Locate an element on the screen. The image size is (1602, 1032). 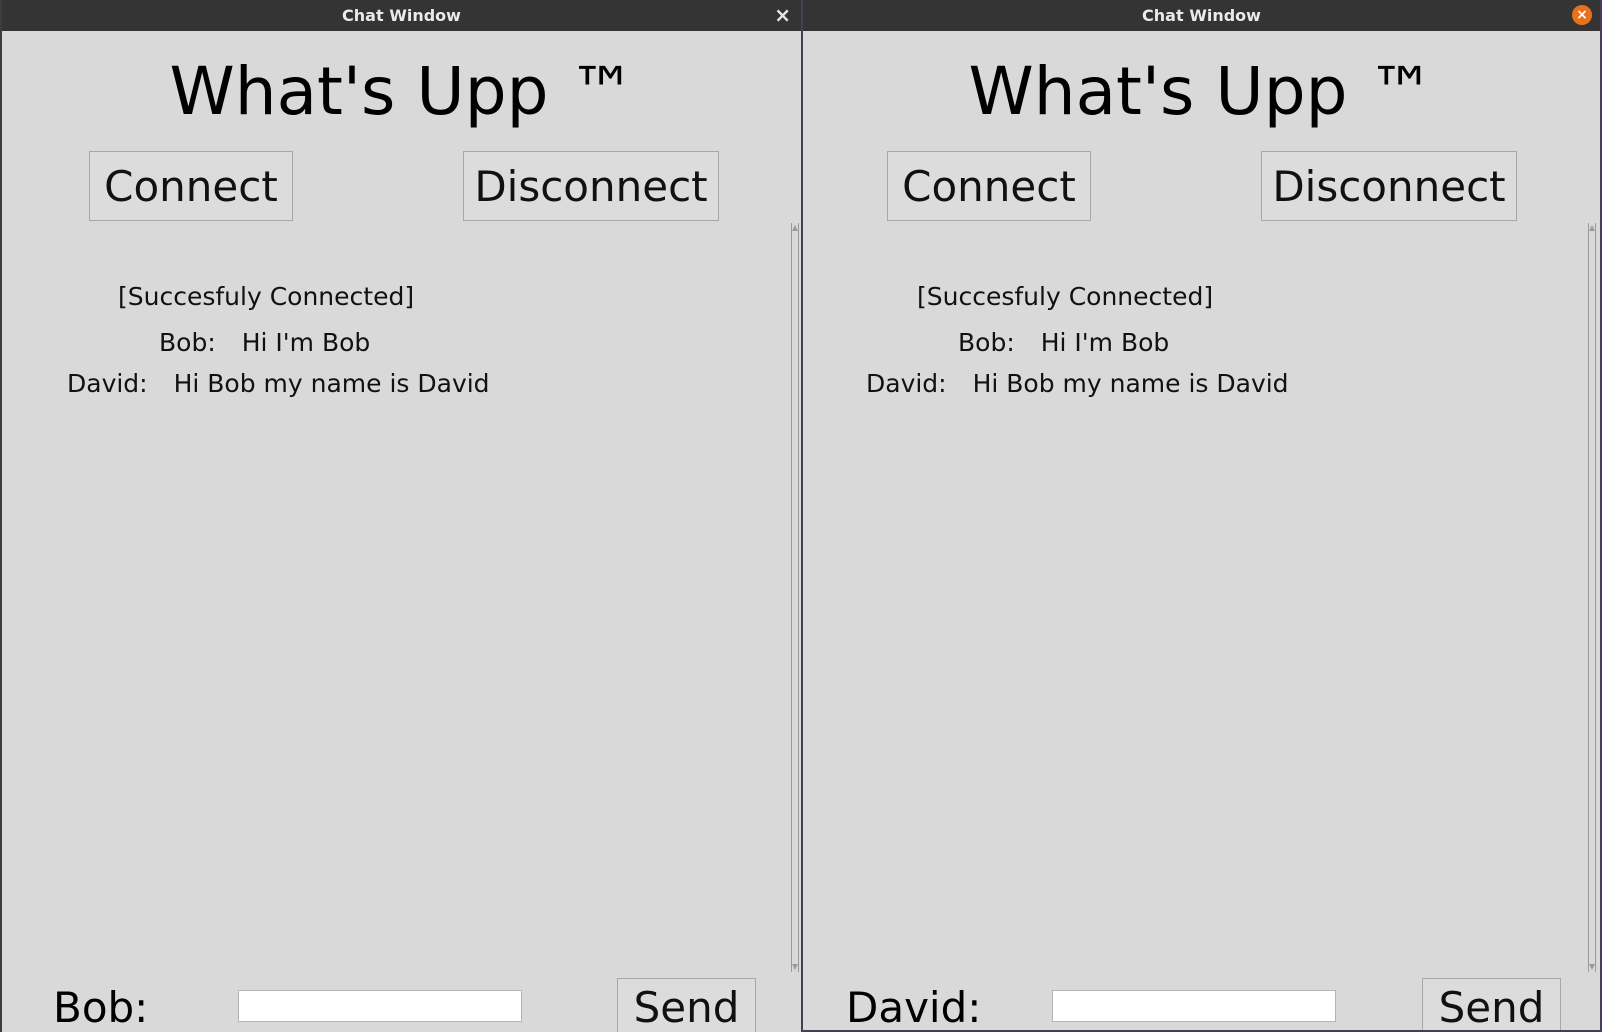
user-label: Bob: is located at coordinates (101, 1007).